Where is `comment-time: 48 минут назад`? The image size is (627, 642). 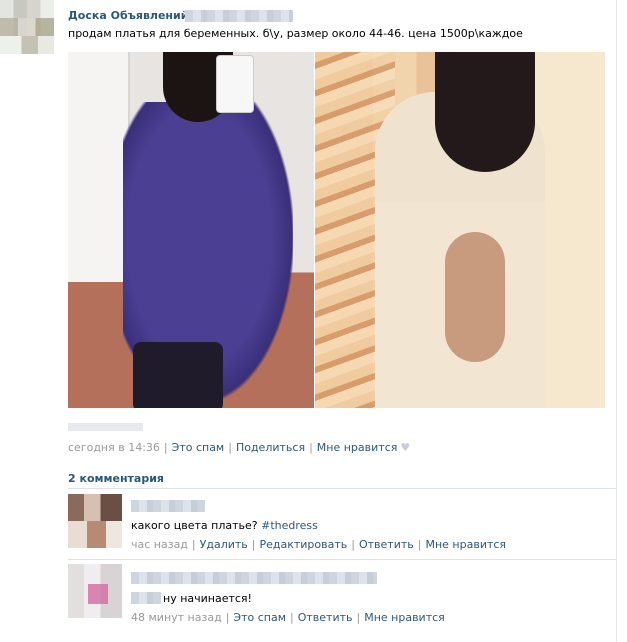
comment-time: 48 минут назад is located at coordinates (176, 617).